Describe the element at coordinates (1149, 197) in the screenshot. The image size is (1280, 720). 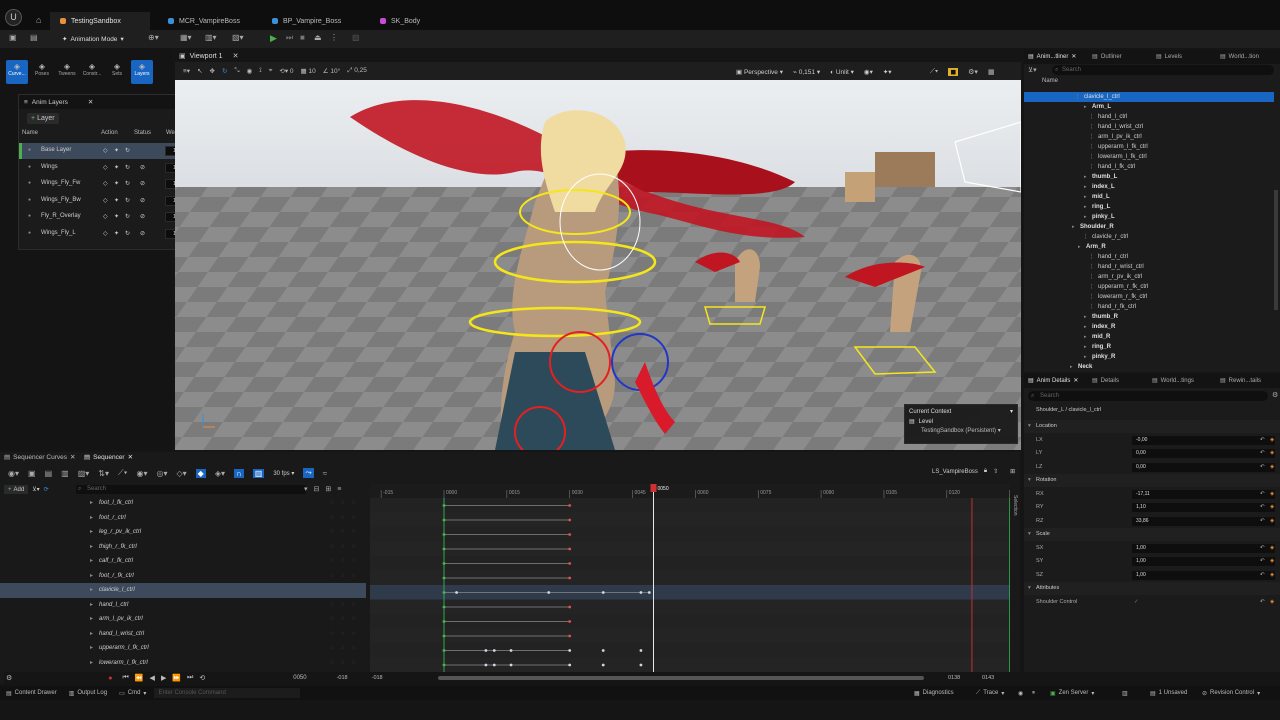
I see `outliner-item: ▸ mid_L` at that location.